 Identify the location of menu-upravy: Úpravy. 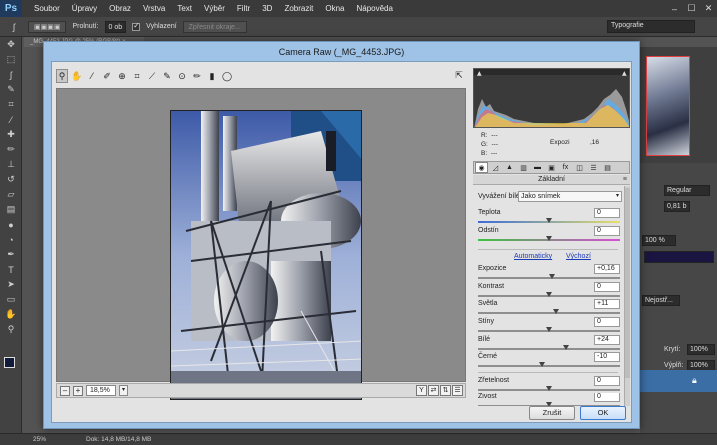
(84, 8).